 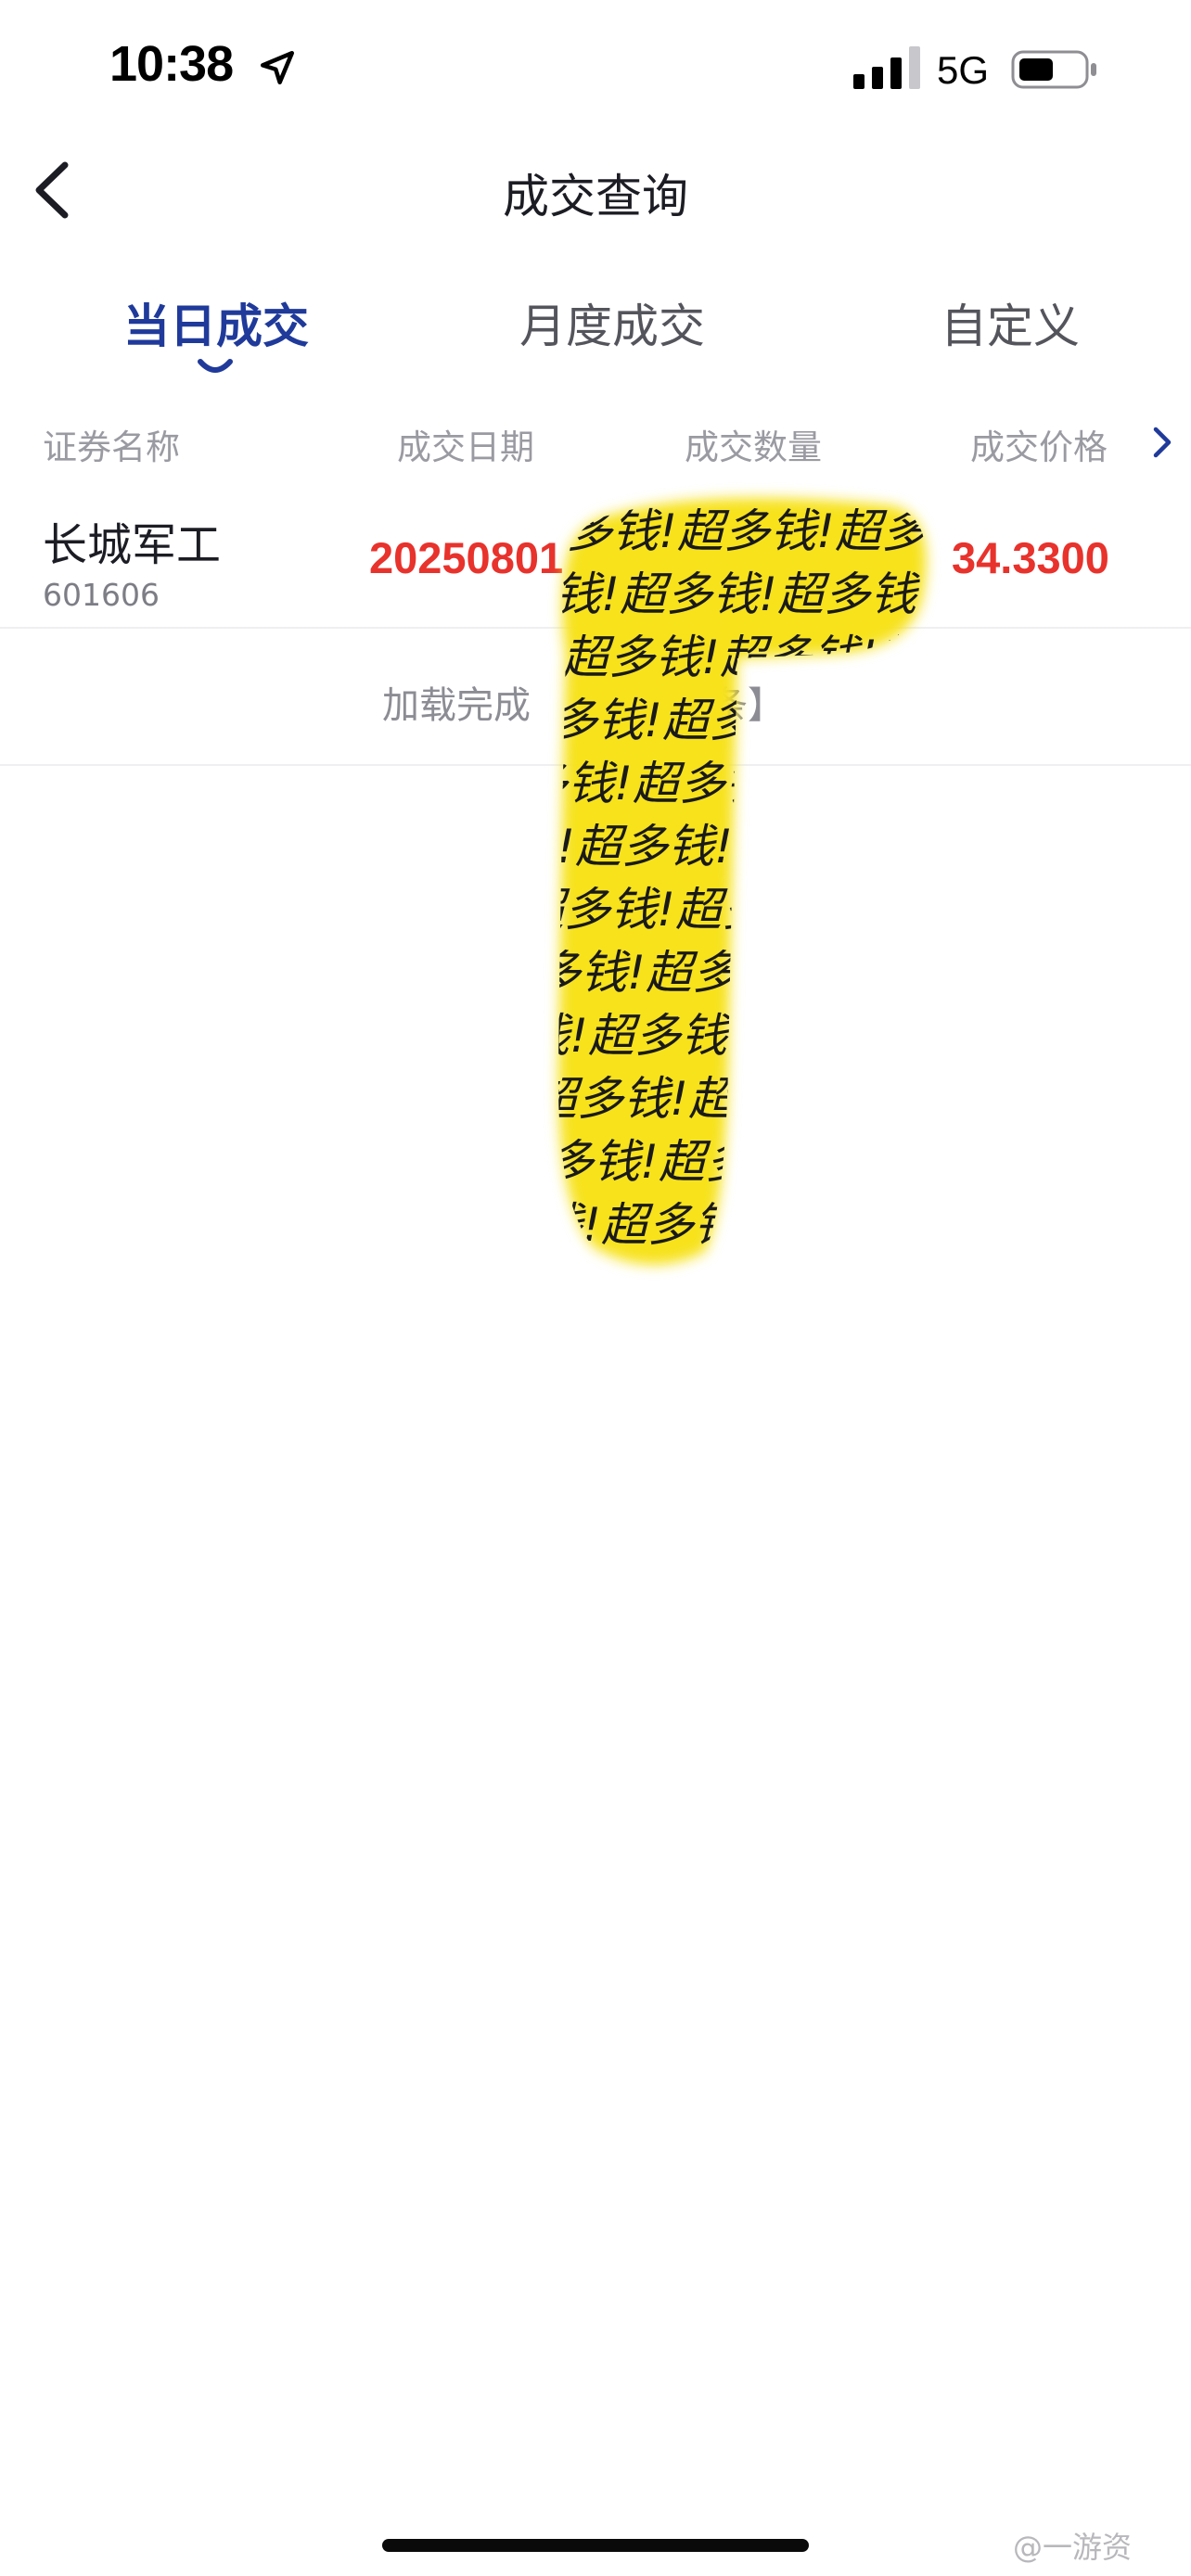 What do you see at coordinates (215, 366) in the screenshot?
I see `active-tab-indicator` at bounding box center [215, 366].